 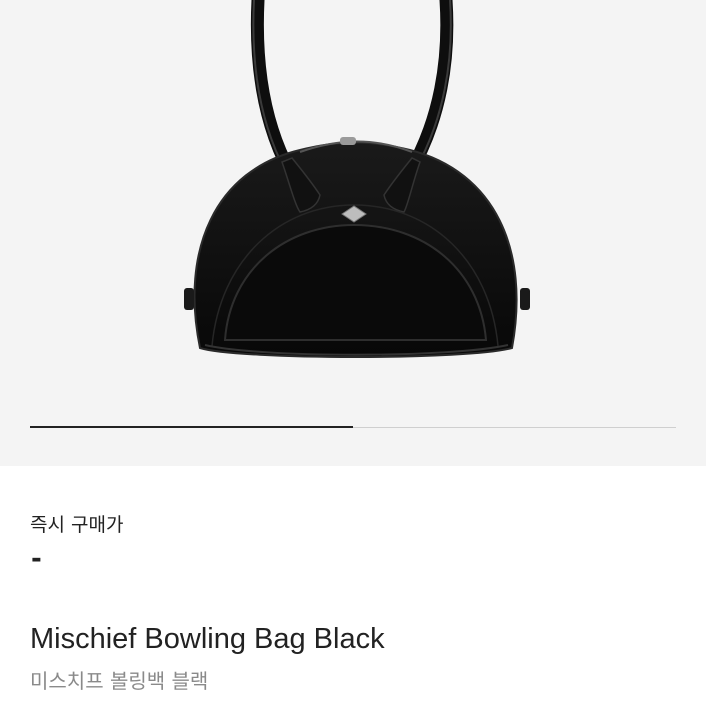 What do you see at coordinates (119, 681) in the screenshot?
I see `product-name-korean: 미스치프 볼링백 블랙` at bounding box center [119, 681].